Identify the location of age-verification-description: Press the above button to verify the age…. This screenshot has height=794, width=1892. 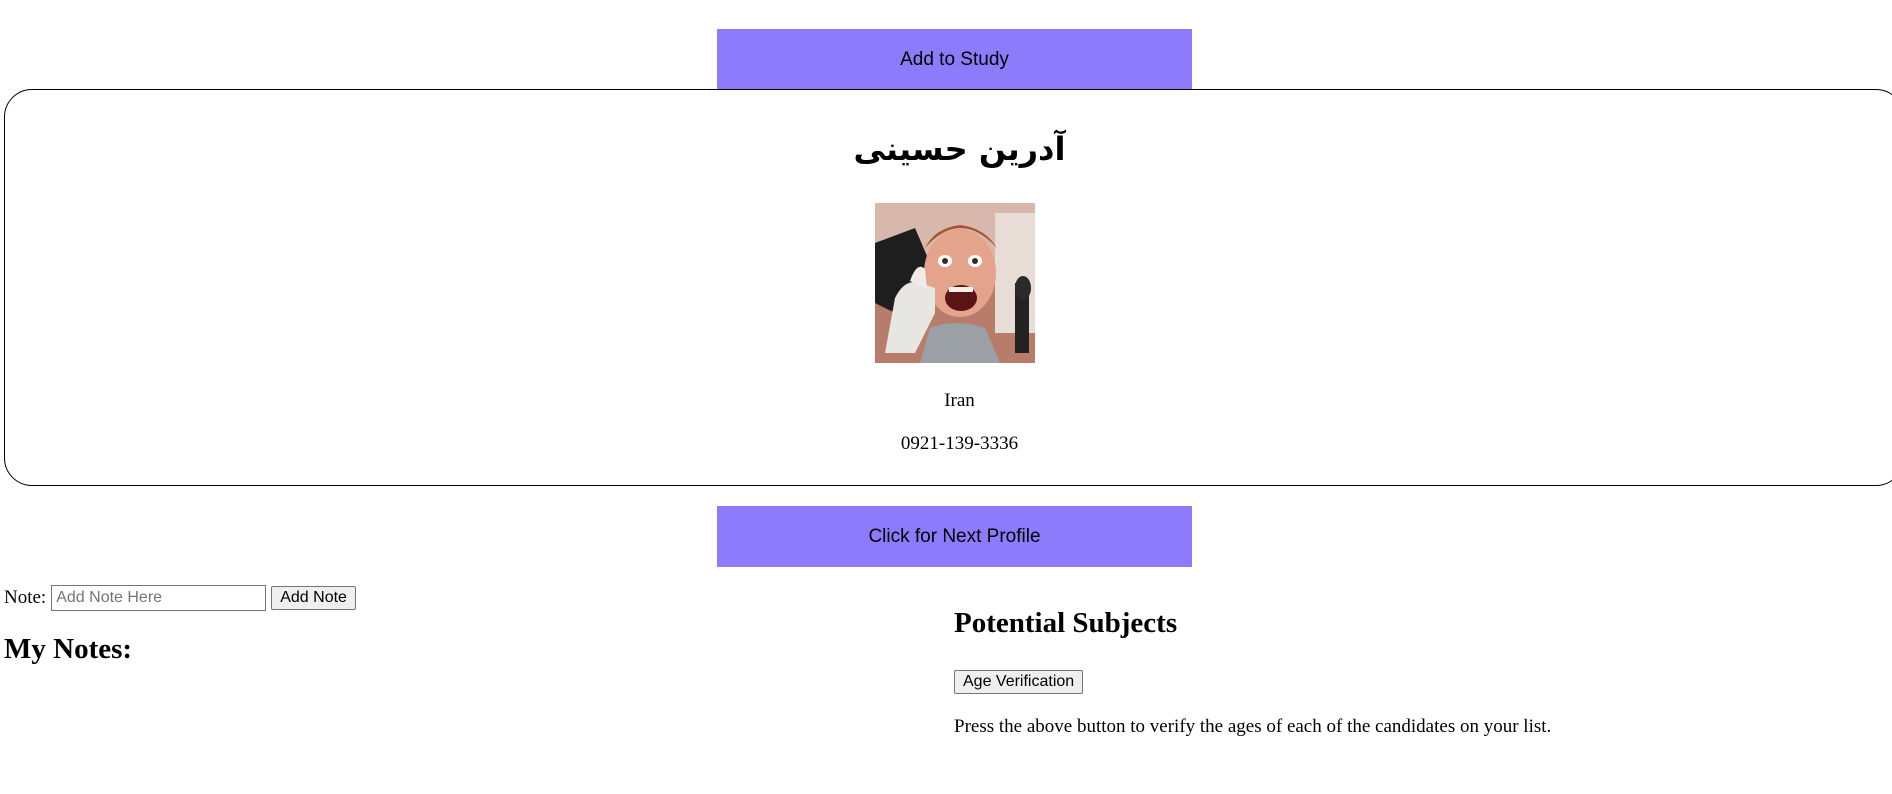
(1253, 726).